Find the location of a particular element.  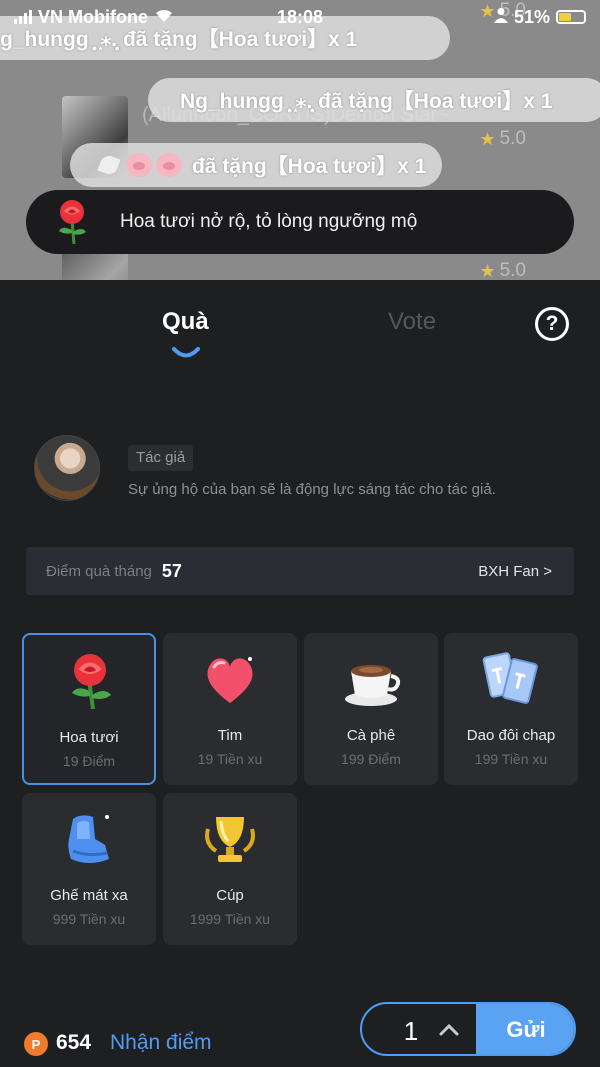

battery-percent: 51% is located at coordinates (531, 16).